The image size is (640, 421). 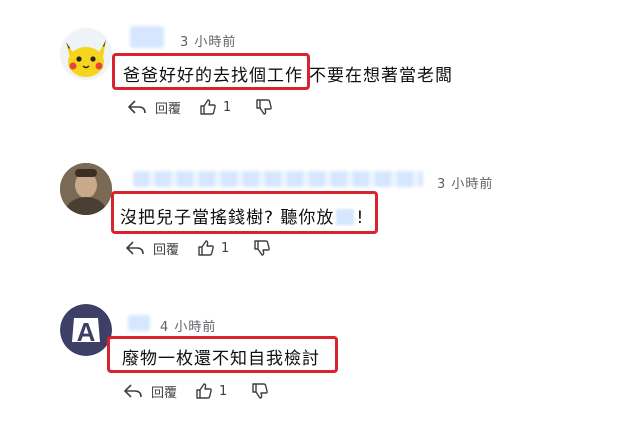 I want to click on comment-text: 廢物一枚還不知自我檢討, so click(x=221, y=356).